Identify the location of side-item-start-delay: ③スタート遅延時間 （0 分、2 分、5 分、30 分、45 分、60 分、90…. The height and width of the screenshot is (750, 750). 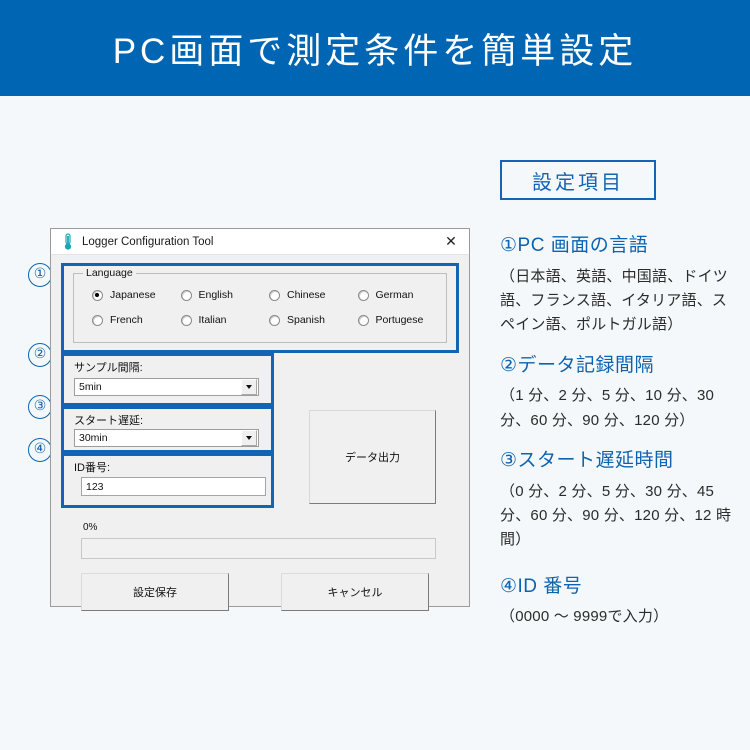
(619, 501).